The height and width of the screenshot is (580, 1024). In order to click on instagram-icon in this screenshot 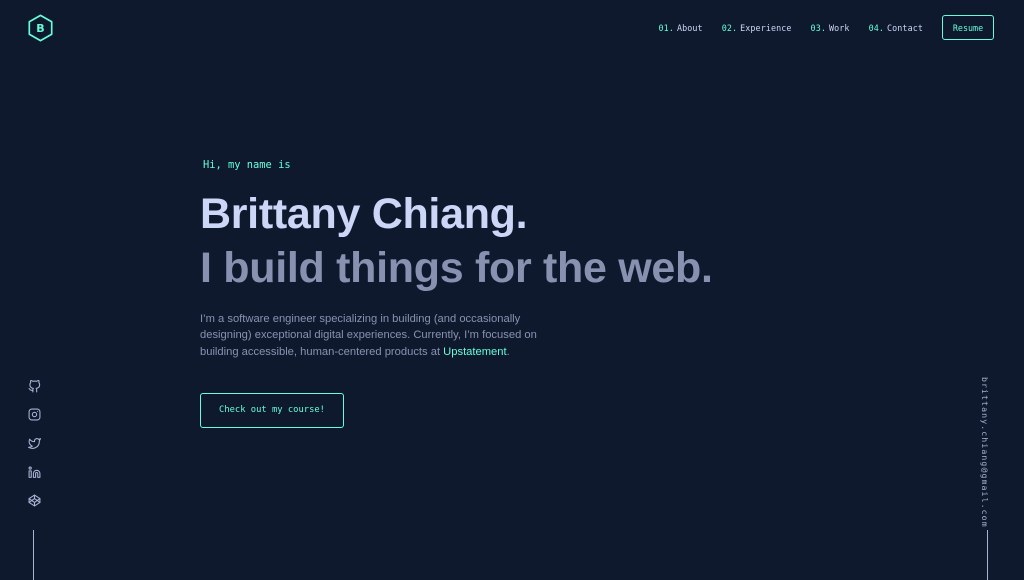, I will do `click(34, 414)`.